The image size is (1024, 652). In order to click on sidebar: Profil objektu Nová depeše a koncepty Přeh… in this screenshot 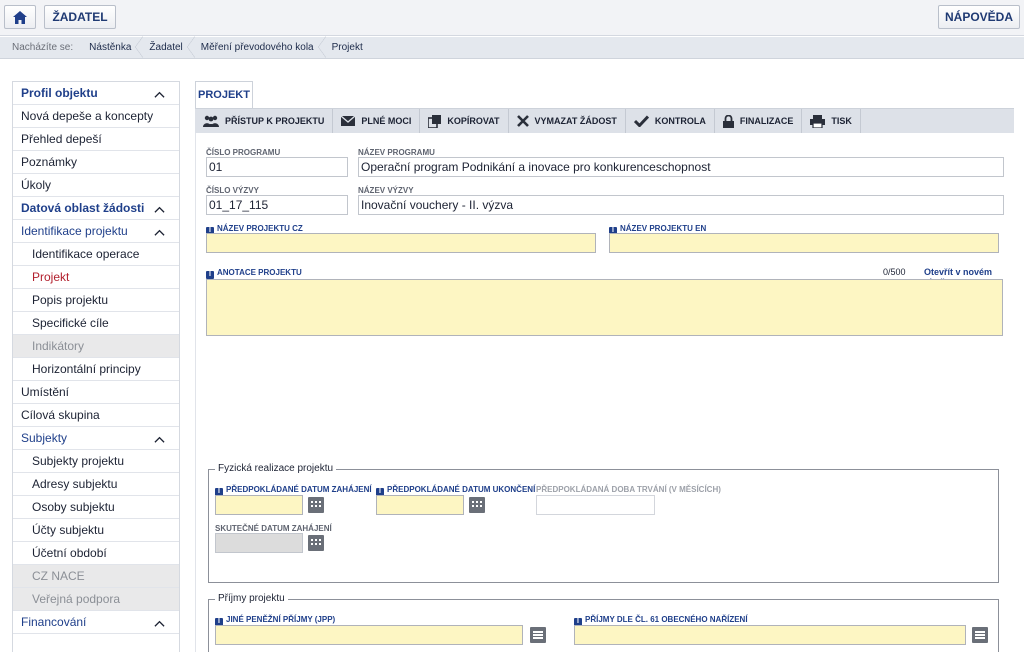, I will do `click(96, 366)`.